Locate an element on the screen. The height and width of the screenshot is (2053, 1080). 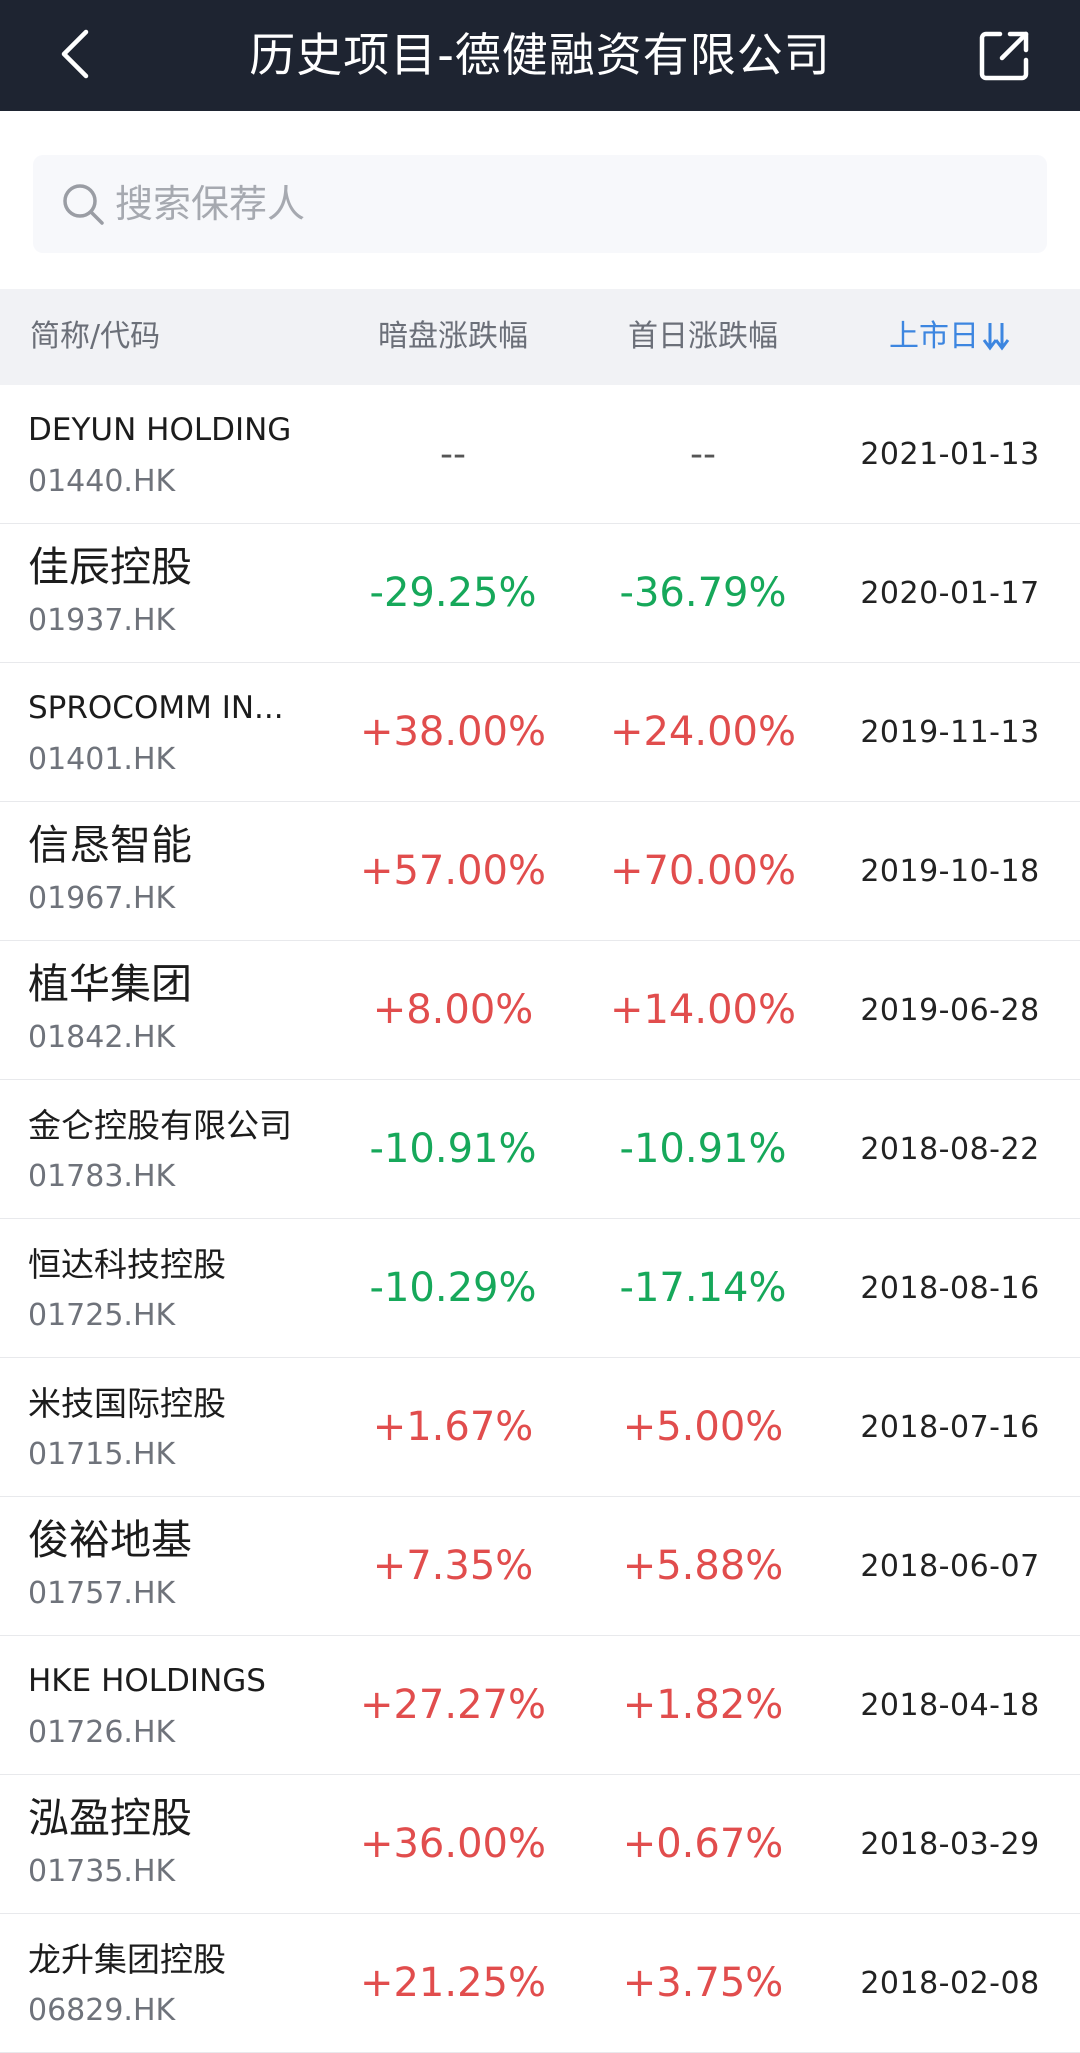
row-listing-date: 2018-04-18 is located at coordinates (950, 1705).